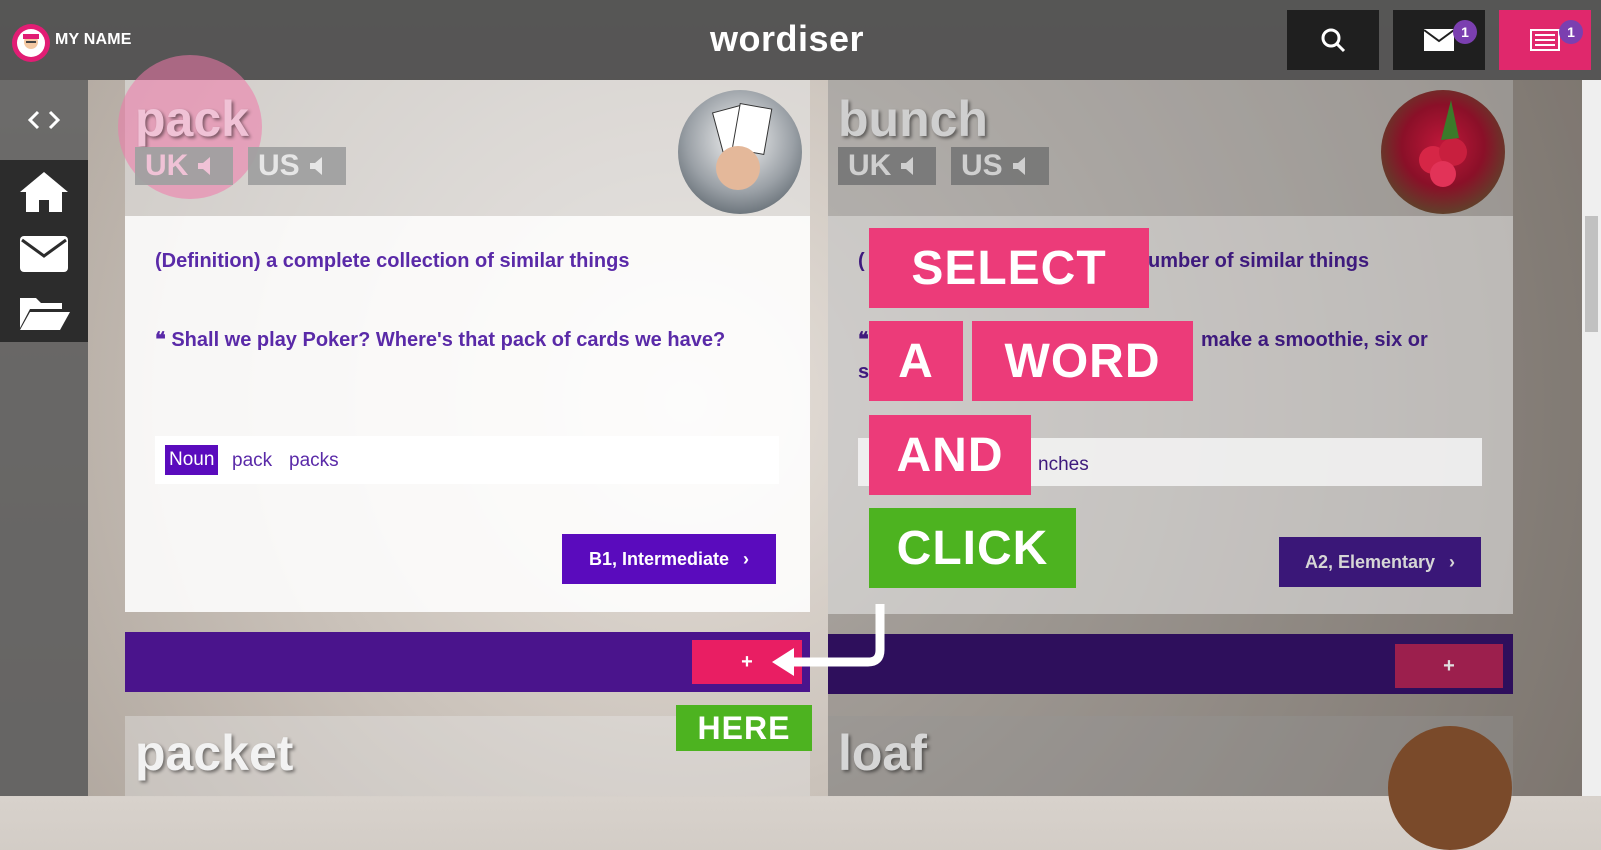  Describe the element at coordinates (659, 558) in the screenshot. I see `level-label: B1, Intermediate` at that location.